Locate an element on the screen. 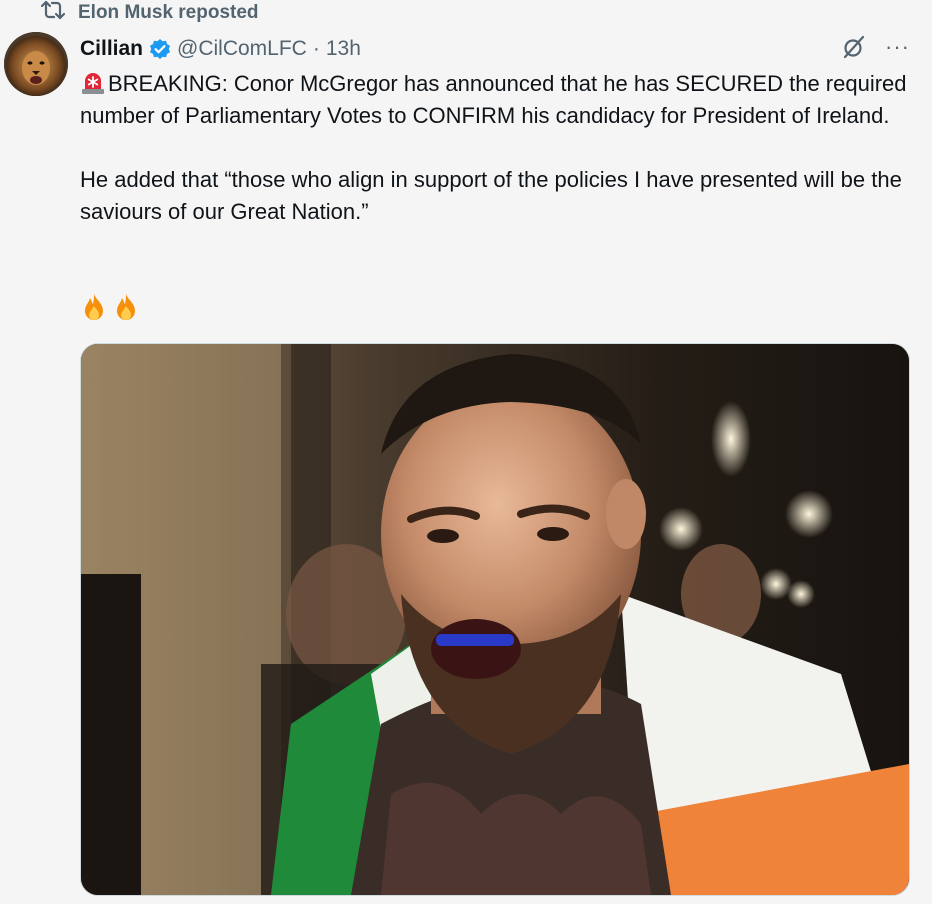  more-options-icon: ··· is located at coordinates (897, 47).